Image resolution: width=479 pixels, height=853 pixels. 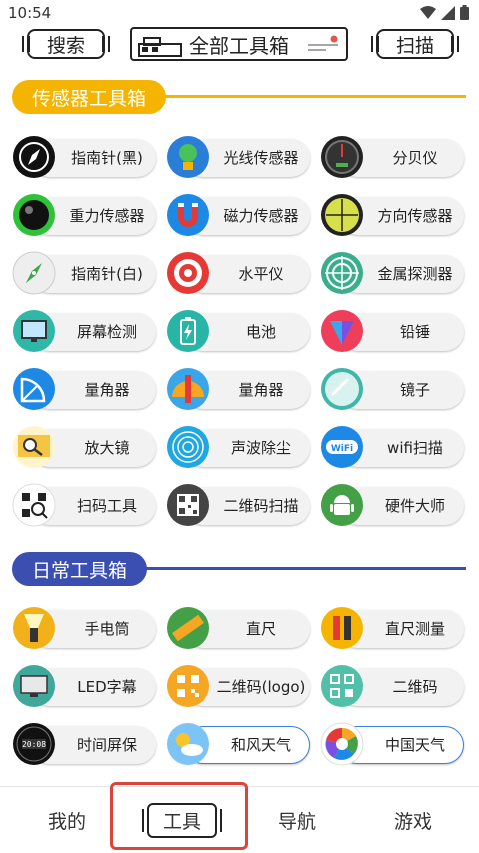 I want to click on tool-compass-white: 指南针(白), so click(x=84, y=273).